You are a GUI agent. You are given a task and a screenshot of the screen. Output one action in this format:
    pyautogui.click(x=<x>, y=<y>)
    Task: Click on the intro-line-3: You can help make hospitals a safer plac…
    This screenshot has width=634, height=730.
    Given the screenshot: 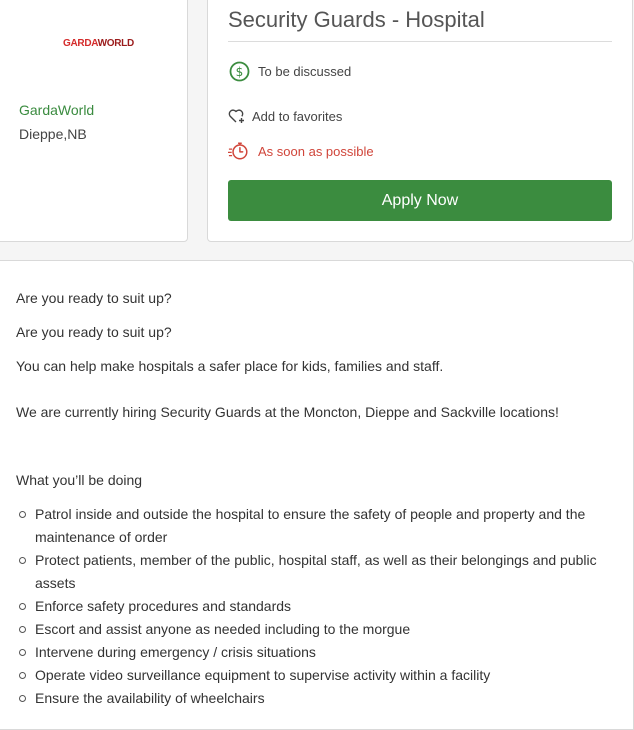 What is the action you would take?
    pyautogui.click(x=230, y=366)
    